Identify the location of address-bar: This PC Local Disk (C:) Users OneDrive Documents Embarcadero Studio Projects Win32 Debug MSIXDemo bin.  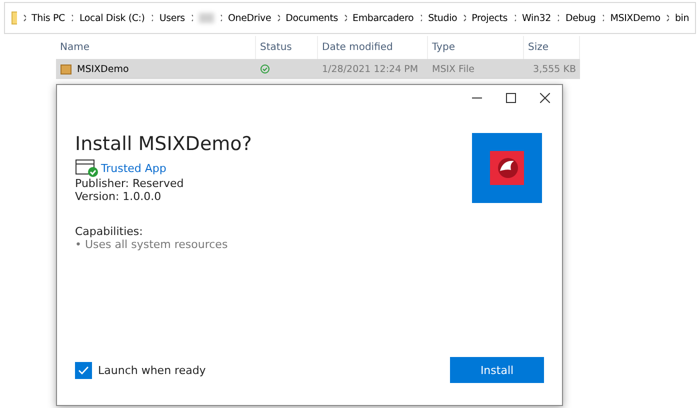
(350, 18).